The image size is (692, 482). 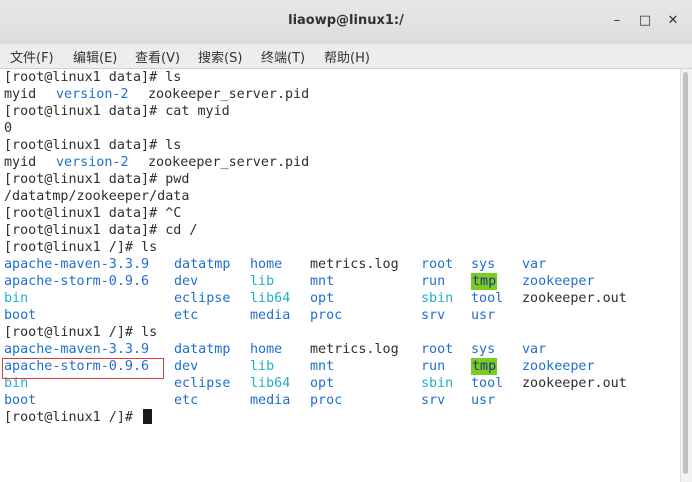 I want to click on highlight-box, so click(x=83, y=368).